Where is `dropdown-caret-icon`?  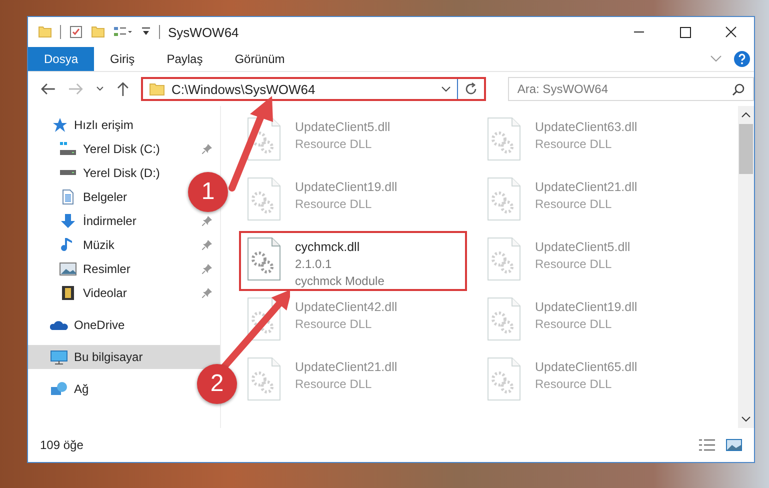
dropdown-caret-icon is located at coordinates (446, 89).